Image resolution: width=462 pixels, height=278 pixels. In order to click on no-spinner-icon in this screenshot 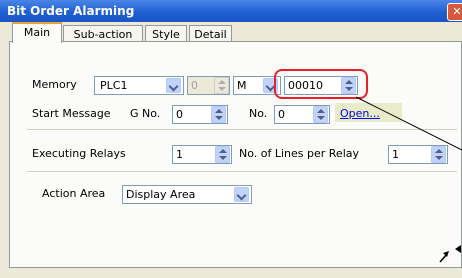, I will do `click(320, 114)`.